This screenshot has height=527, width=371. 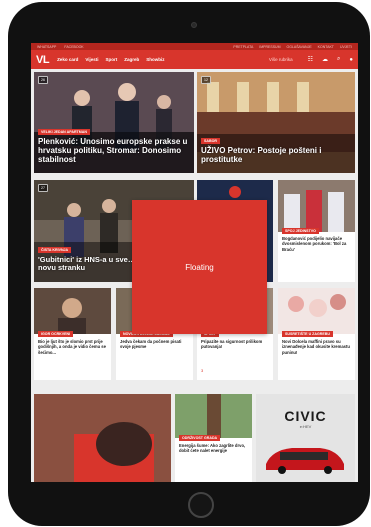 I want to click on grid-icon: ☷, so click(x=310, y=59).